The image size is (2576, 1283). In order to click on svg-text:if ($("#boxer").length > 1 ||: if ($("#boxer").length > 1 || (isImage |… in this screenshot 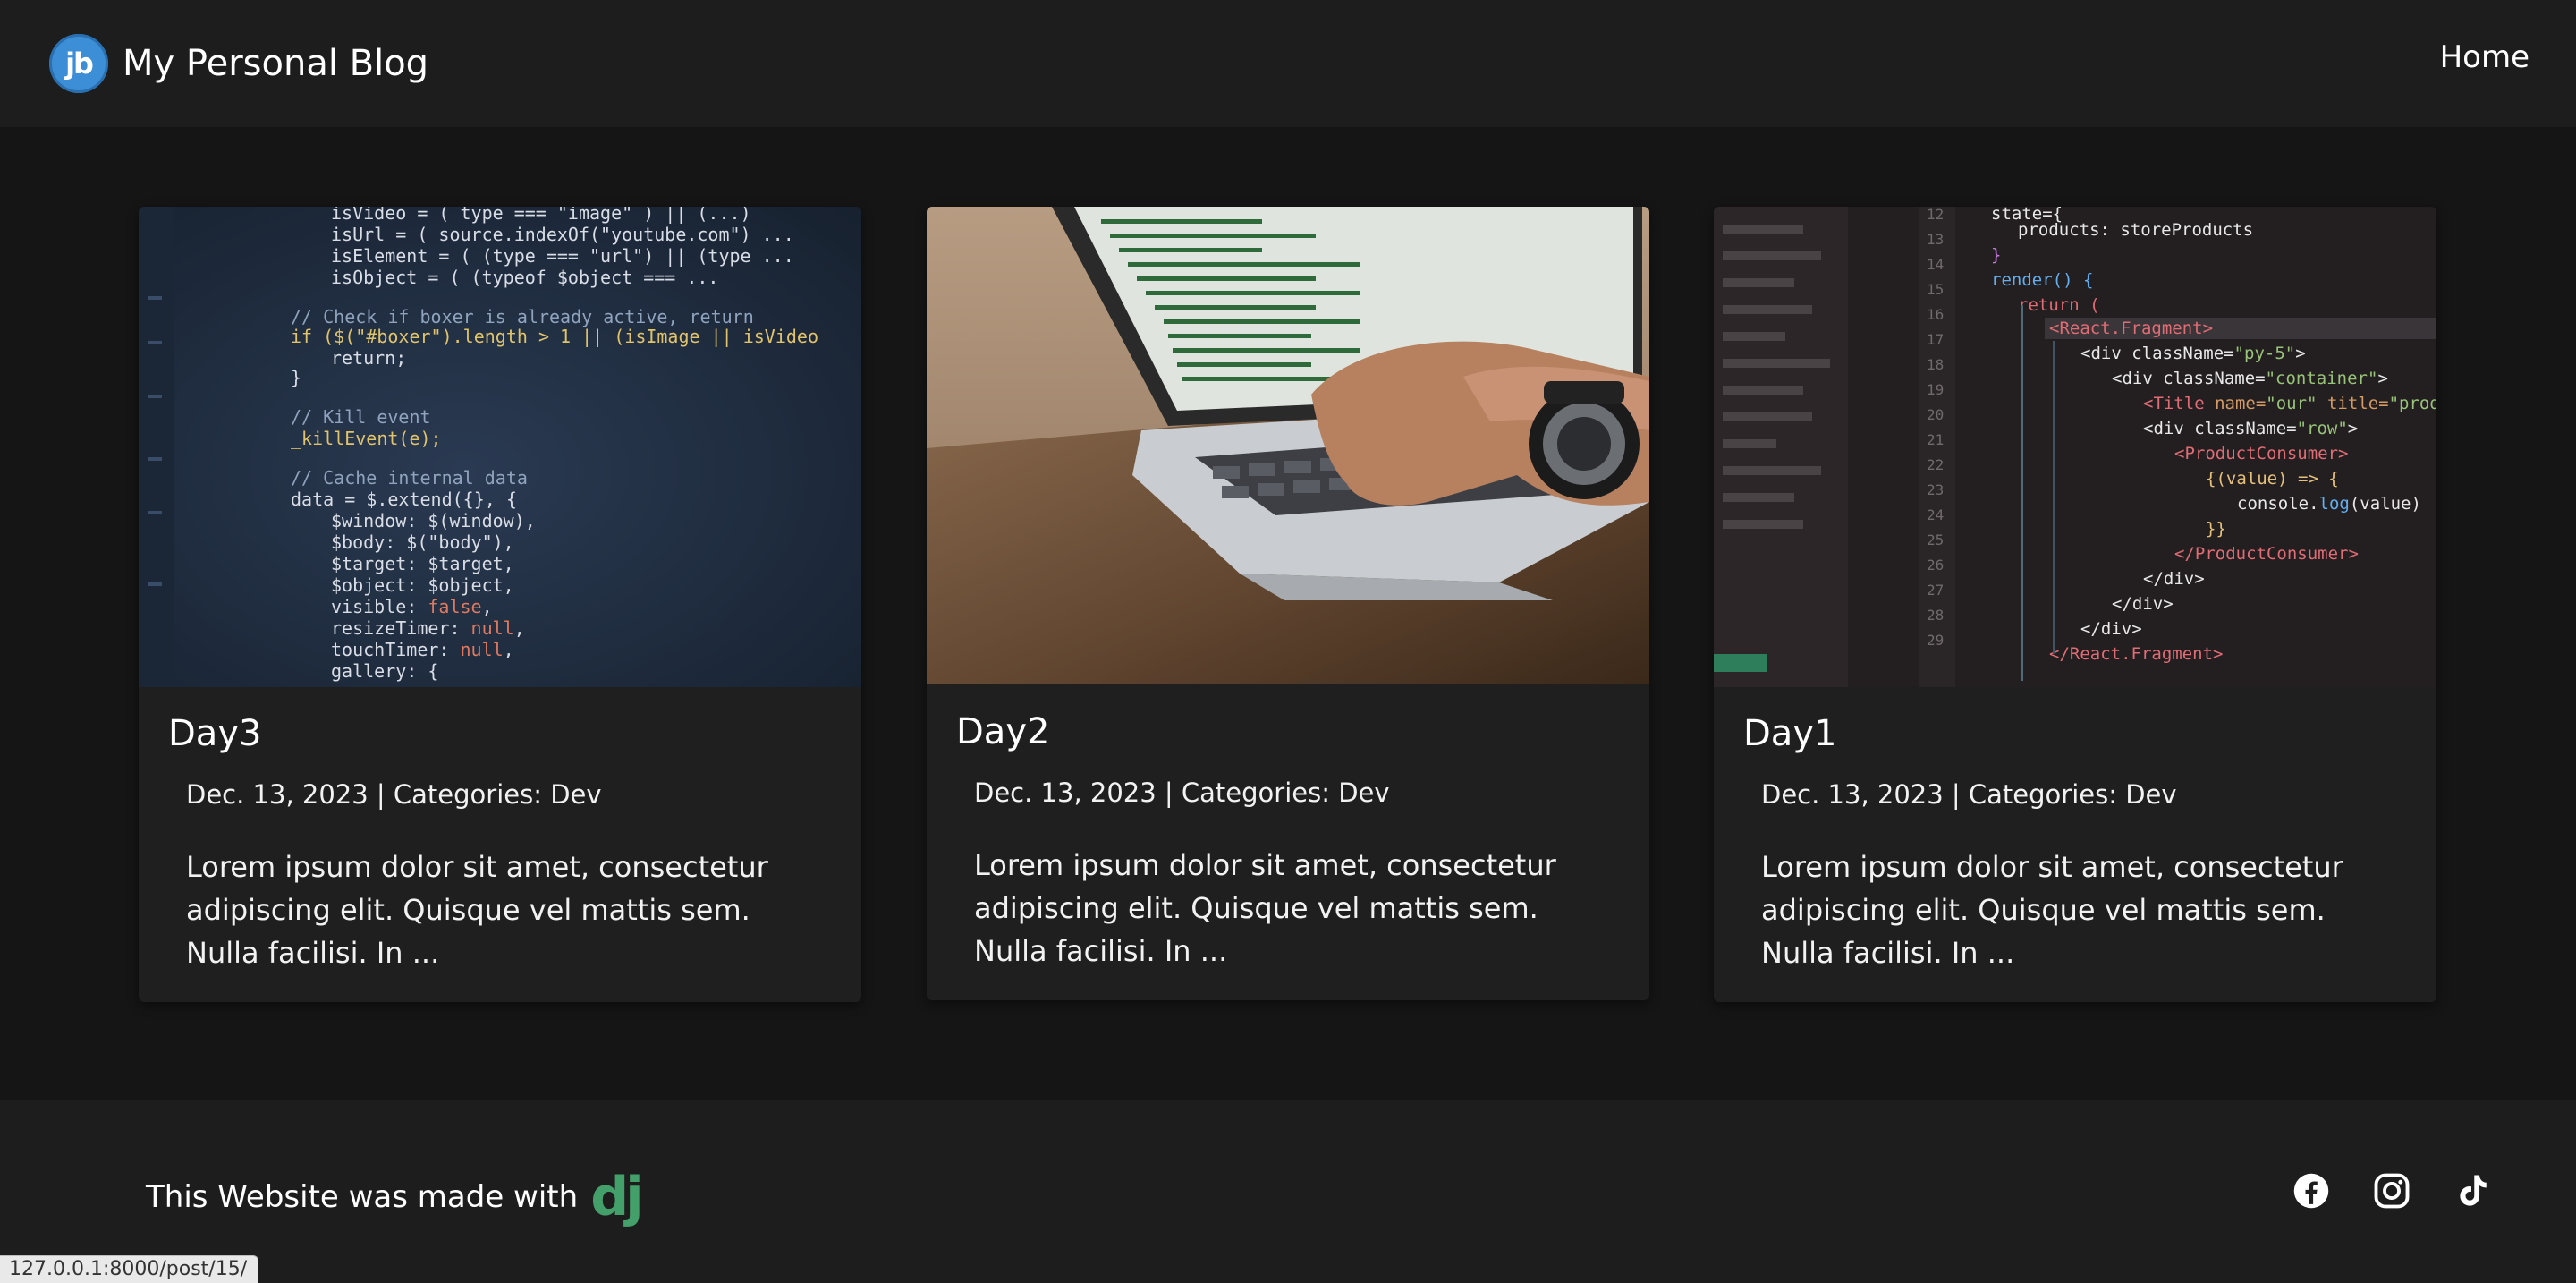, I will do `click(554, 336)`.